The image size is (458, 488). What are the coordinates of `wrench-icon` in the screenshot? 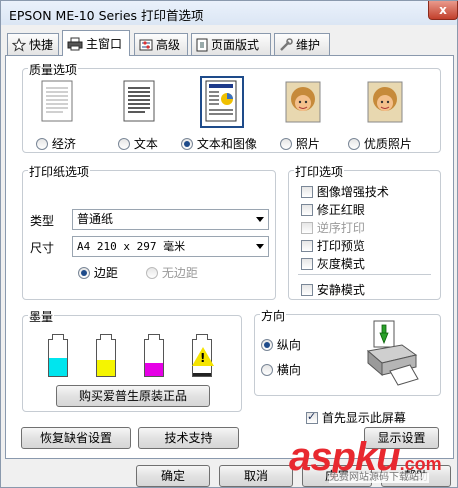 It's located at (286, 44).